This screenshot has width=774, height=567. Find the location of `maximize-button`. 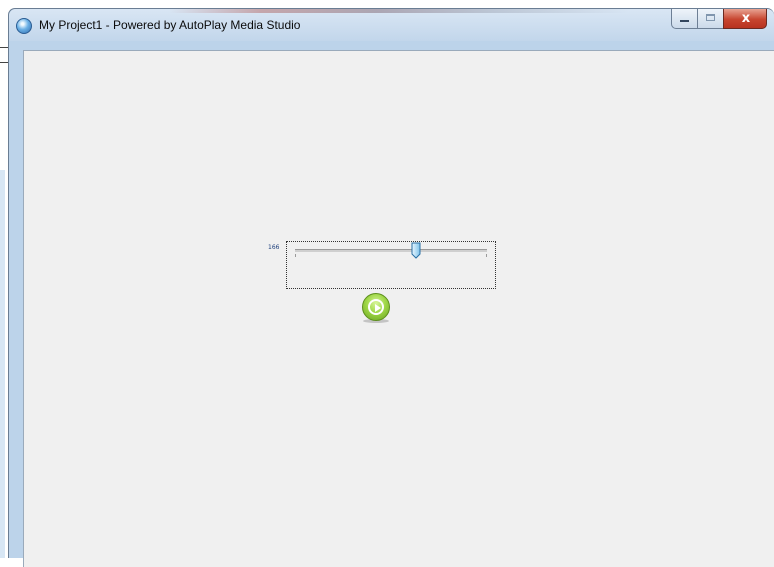

maximize-button is located at coordinates (710, 19).